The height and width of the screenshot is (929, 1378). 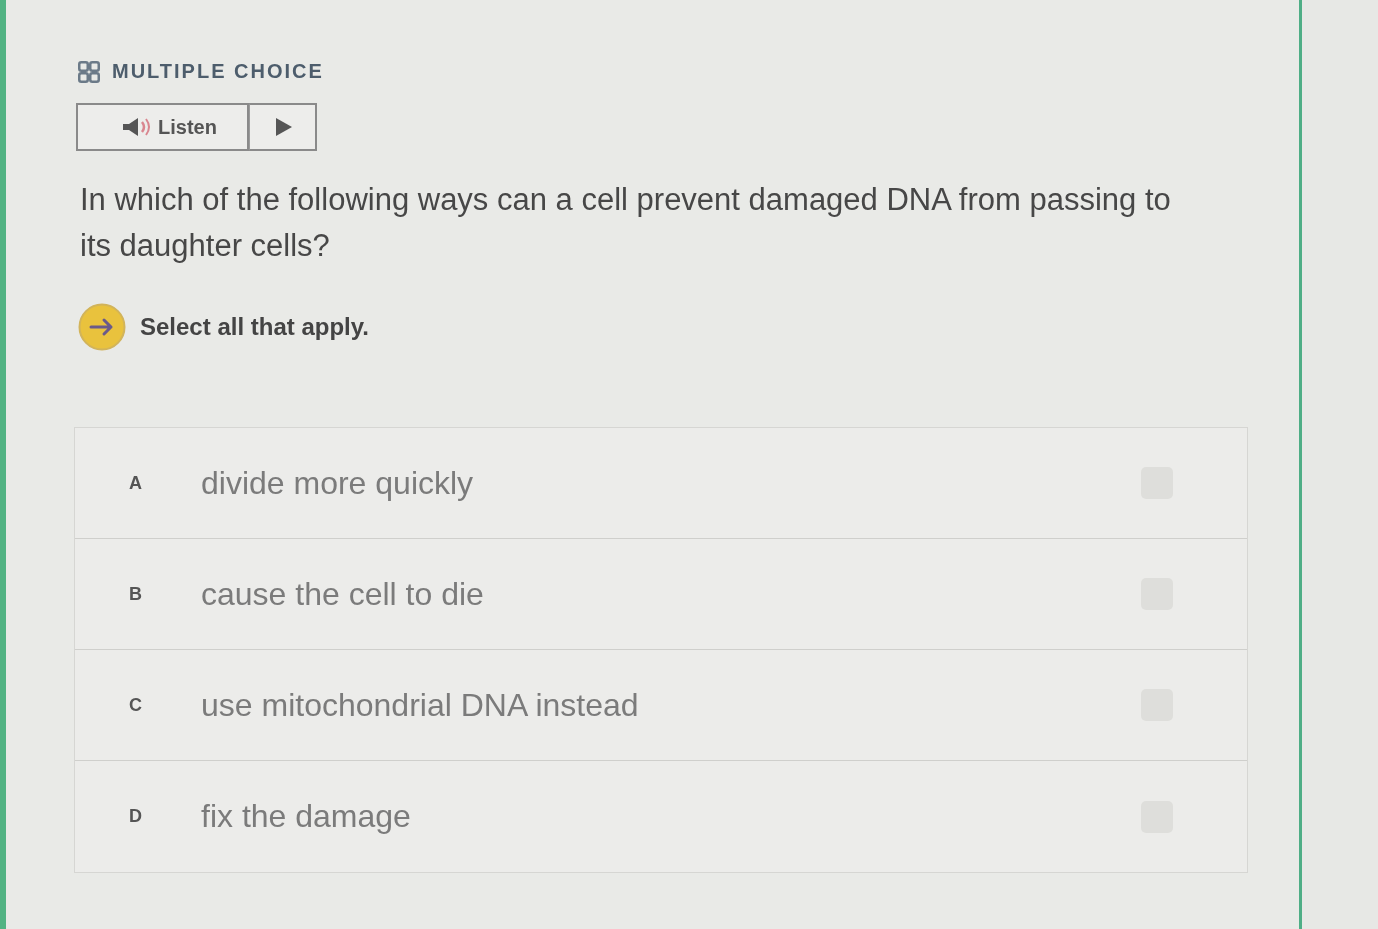 I want to click on option-text: fix the damage, so click(x=306, y=816).